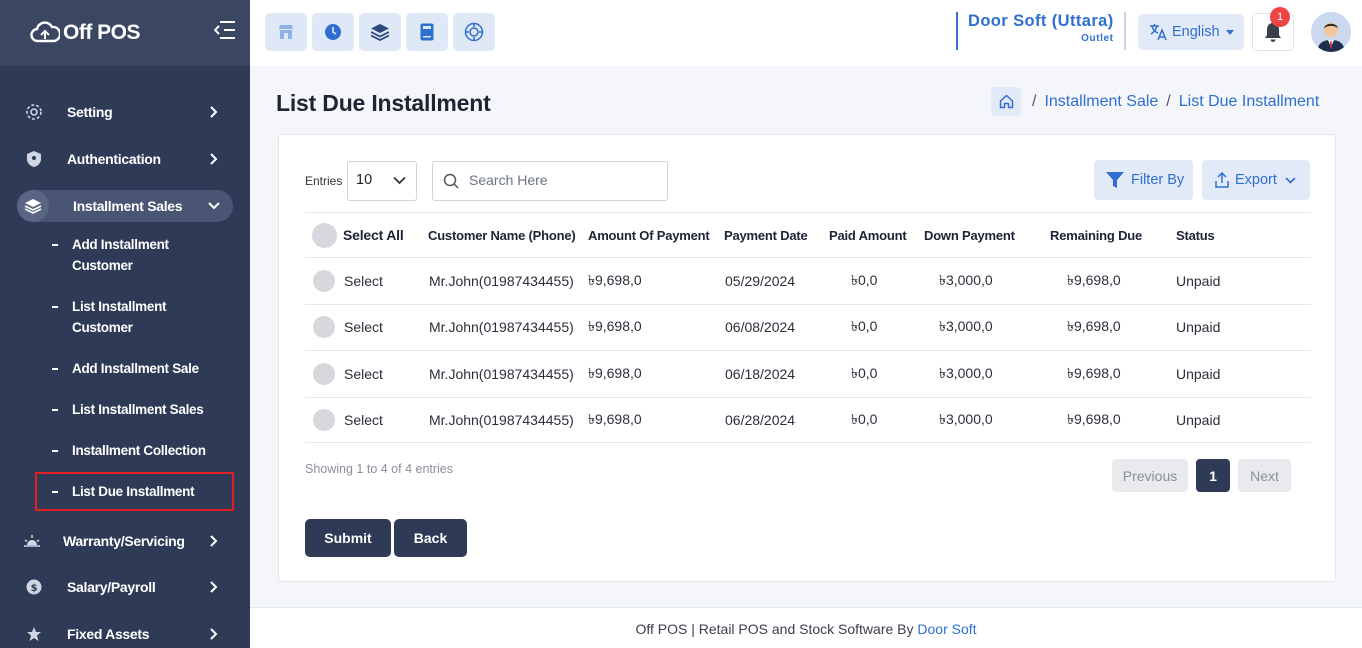  Describe the element at coordinates (474, 32) in the screenshot. I see `target-shortcut-button` at that location.